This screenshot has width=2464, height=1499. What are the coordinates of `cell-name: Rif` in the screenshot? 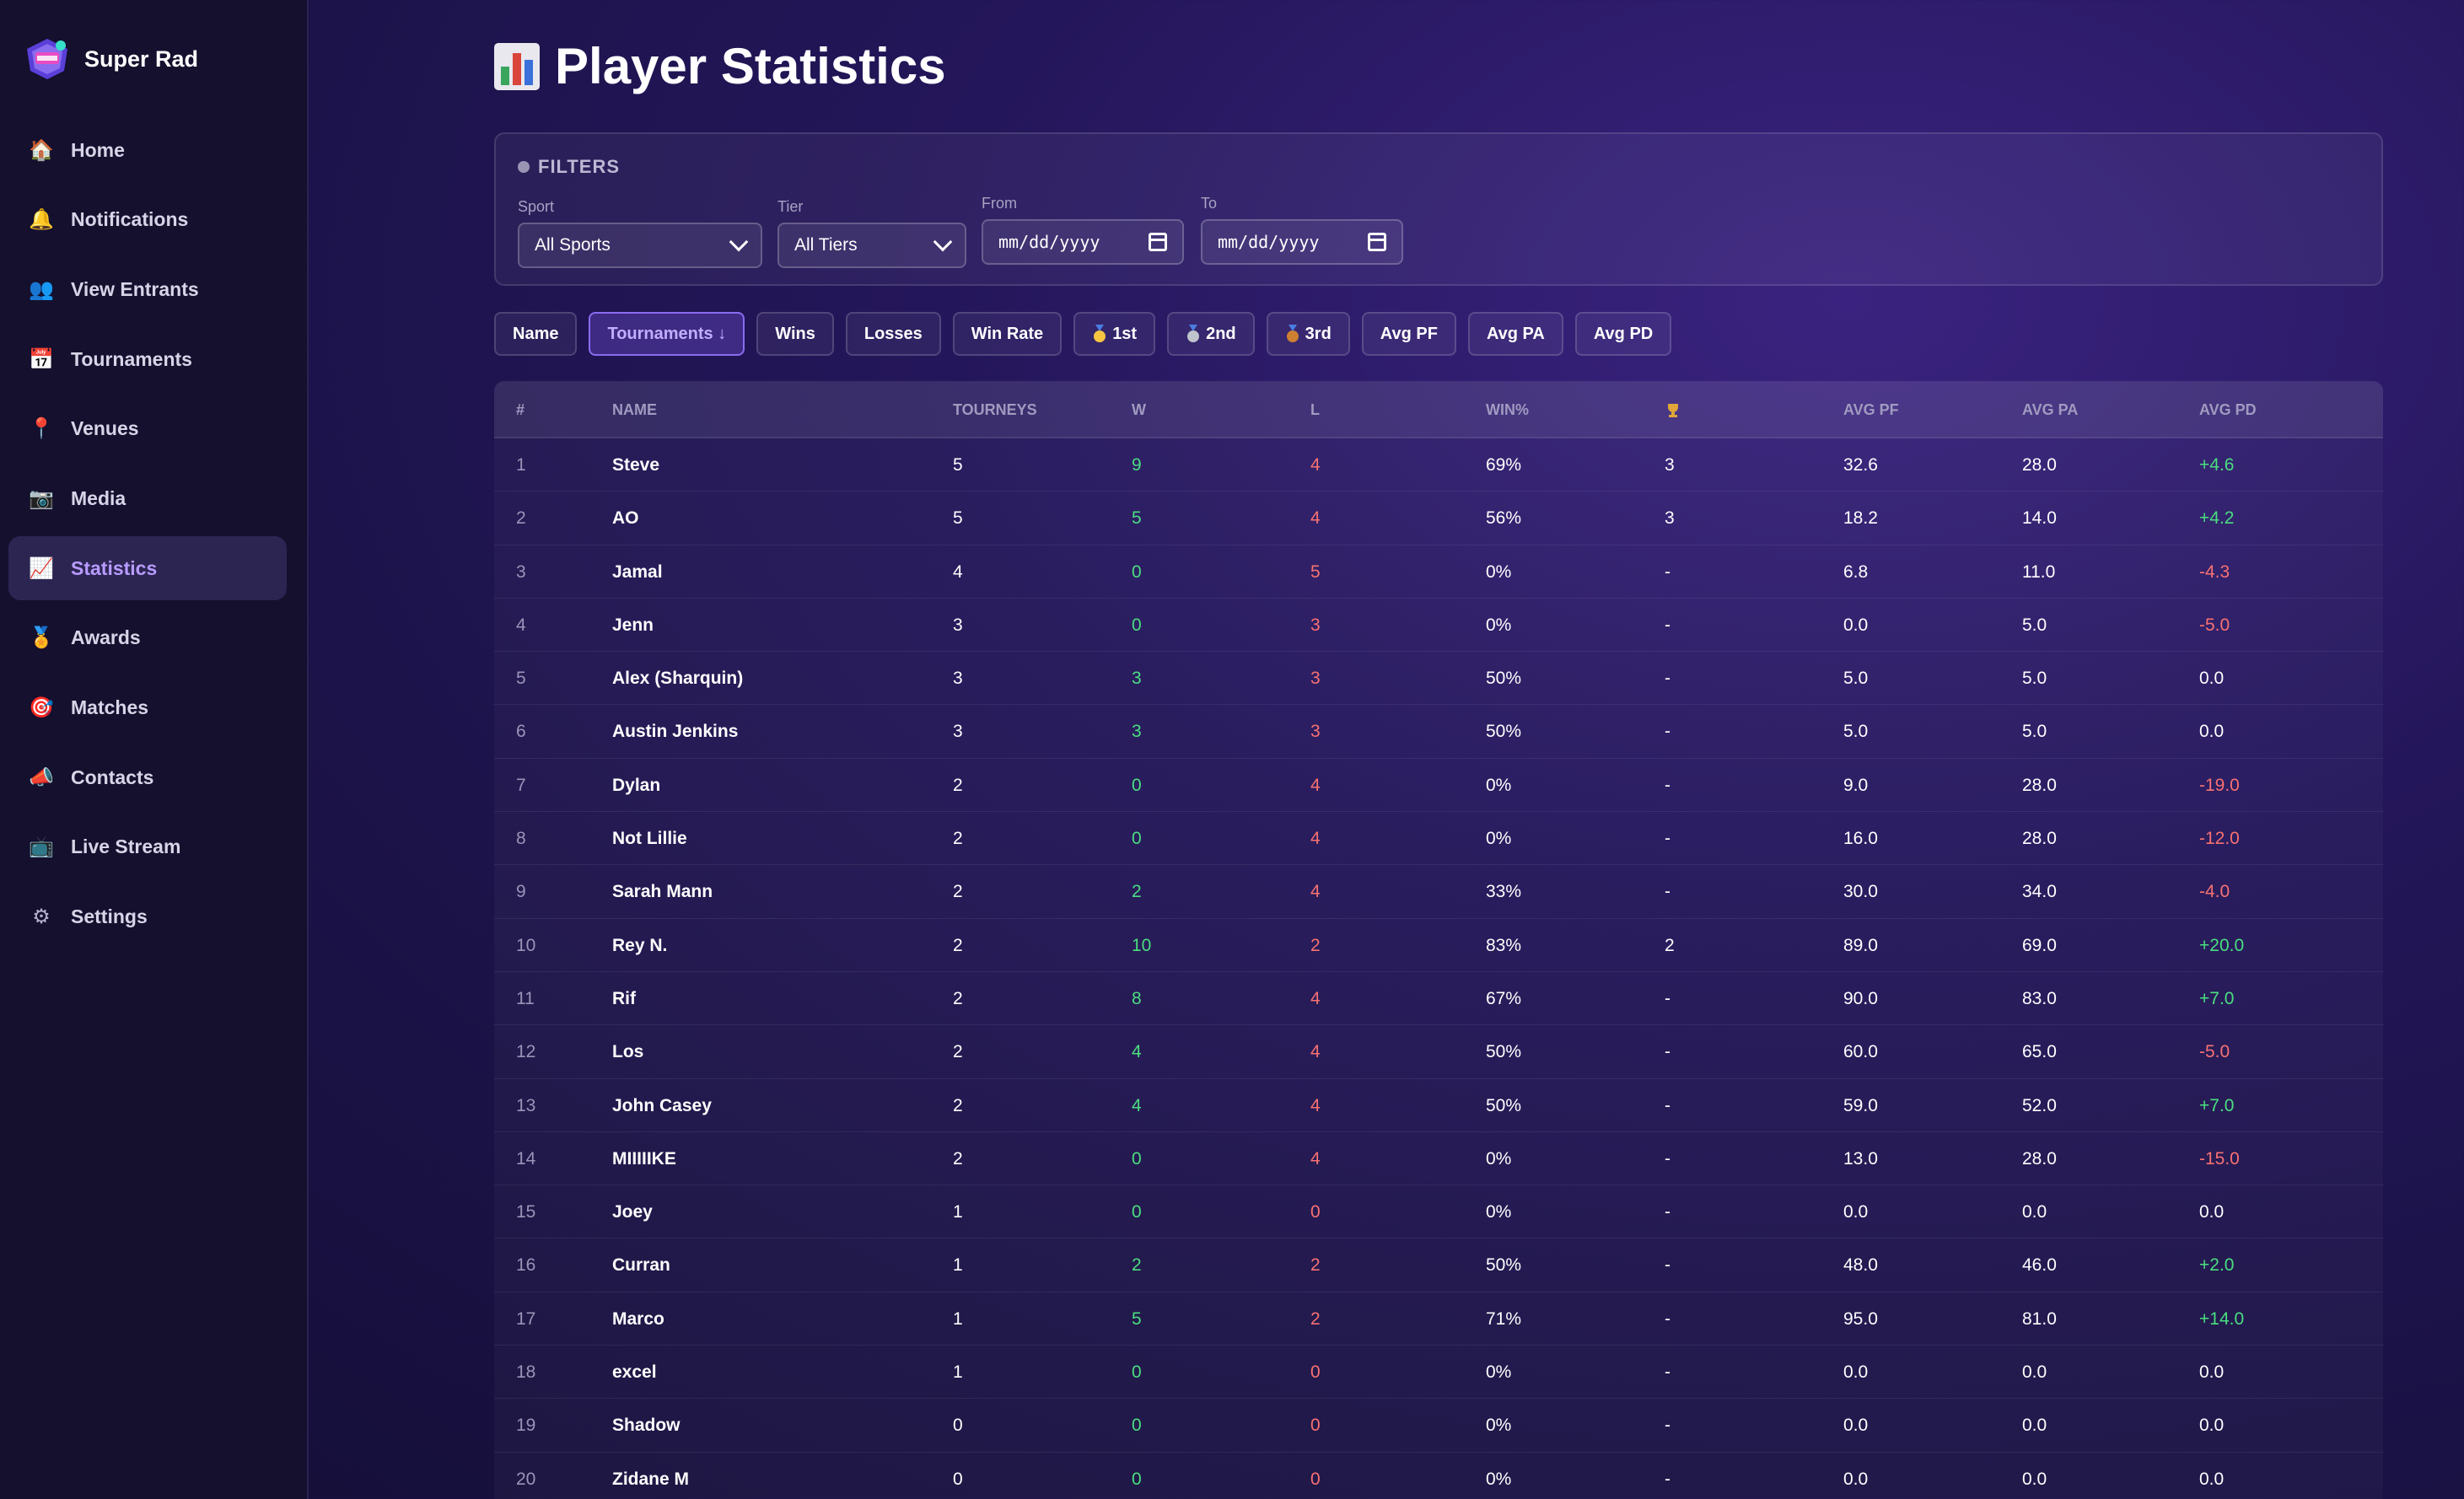 It's located at (624, 998).